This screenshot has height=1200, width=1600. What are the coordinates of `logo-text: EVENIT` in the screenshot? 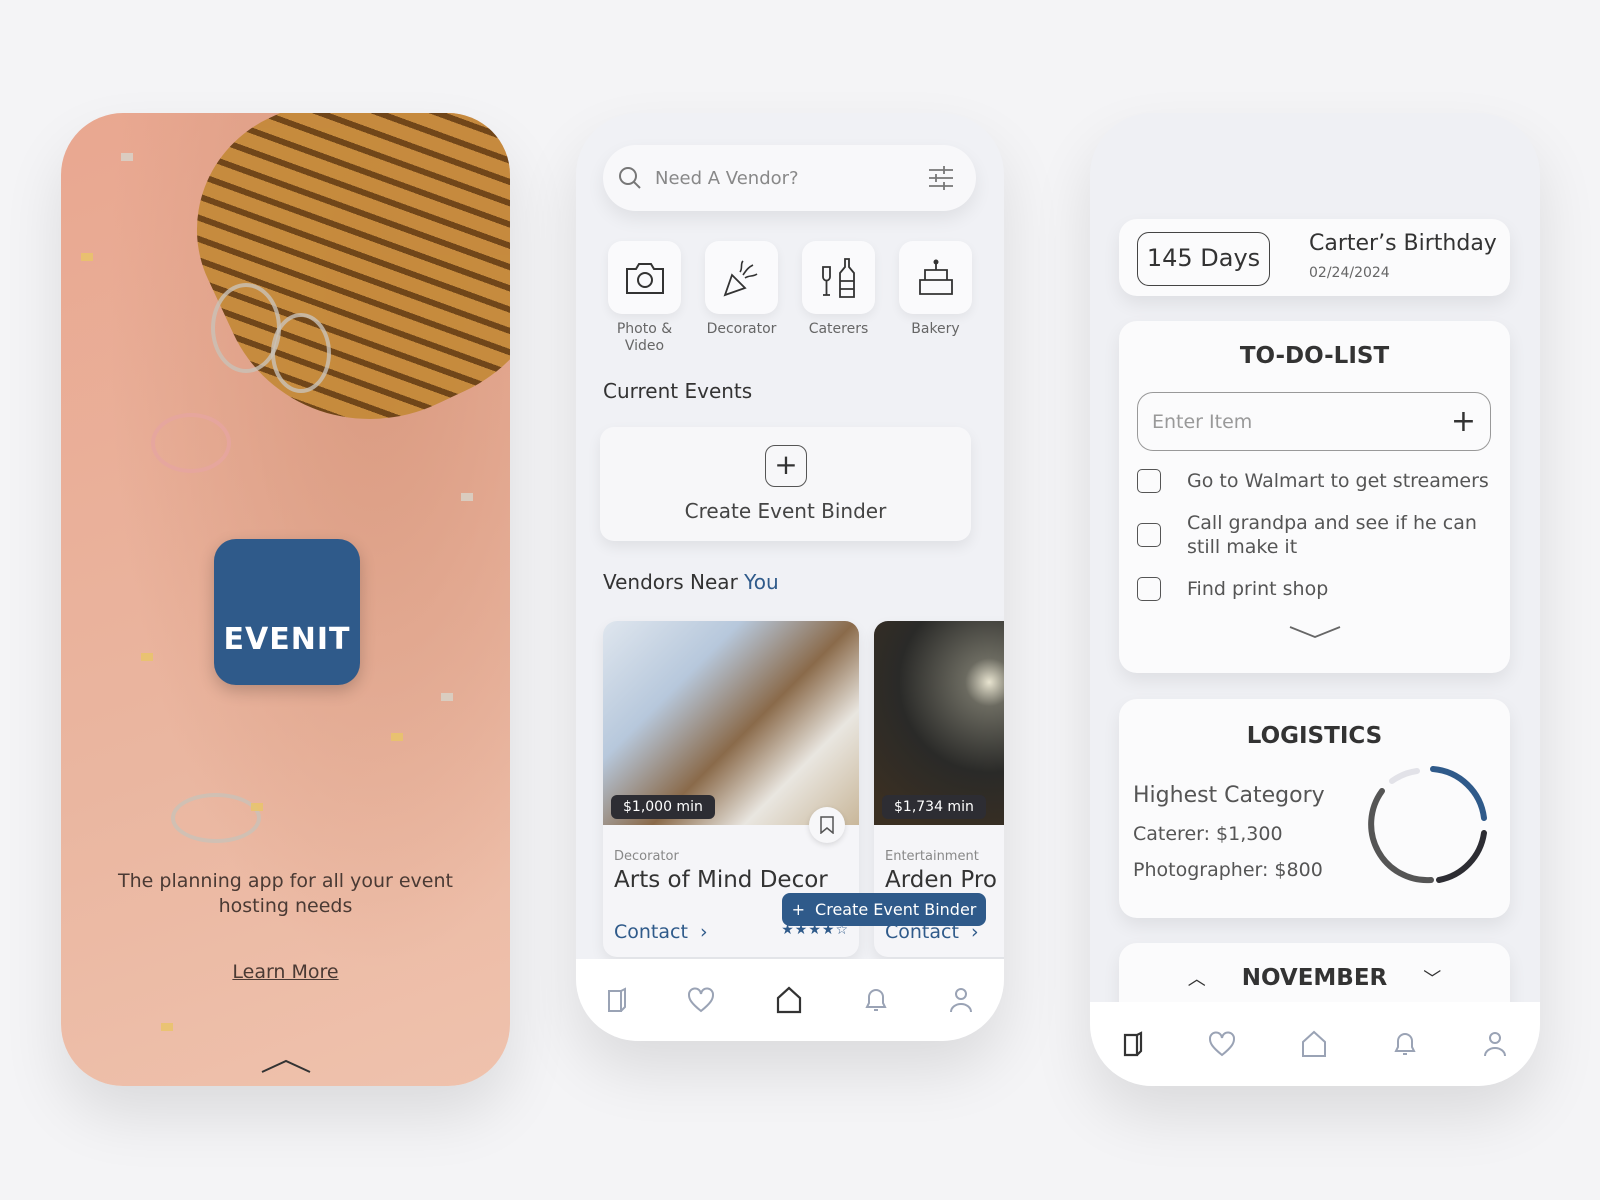 It's located at (287, 639).